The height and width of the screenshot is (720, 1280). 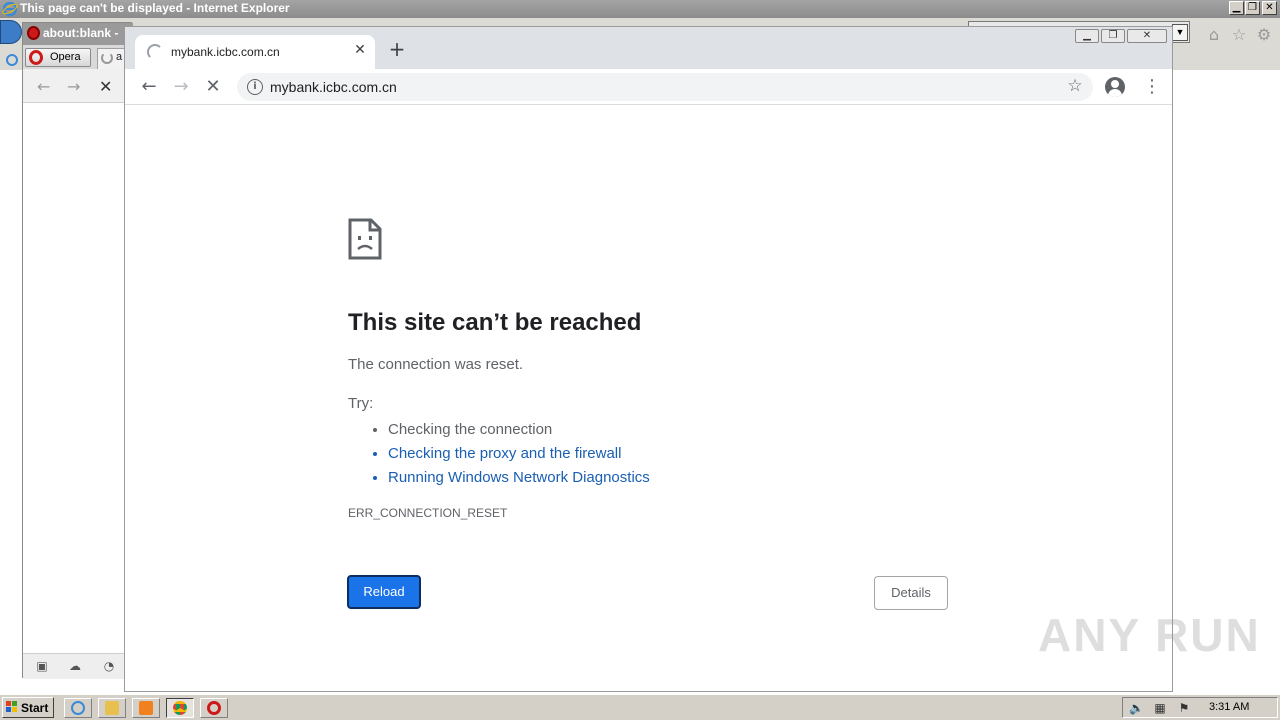 I want to click on taskbar-chrome-button, so click(x=180, y=708).